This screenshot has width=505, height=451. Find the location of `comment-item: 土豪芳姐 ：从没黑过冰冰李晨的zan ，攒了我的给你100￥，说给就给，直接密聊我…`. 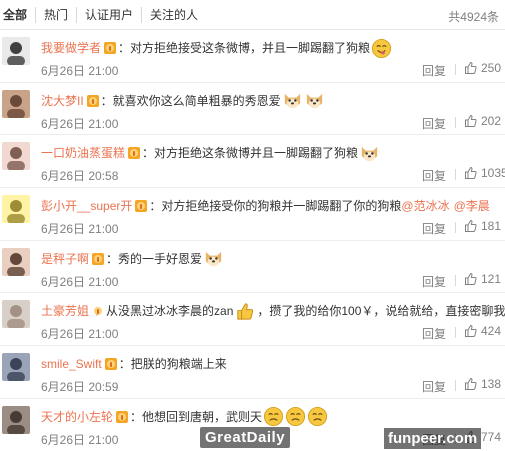

comment-item: 土豪芳姐 ：从没黑过冰冰李晨的zan ，攒了我的给你100￥，说给就给，直接密聊我… is located at coordinates (252, 320).